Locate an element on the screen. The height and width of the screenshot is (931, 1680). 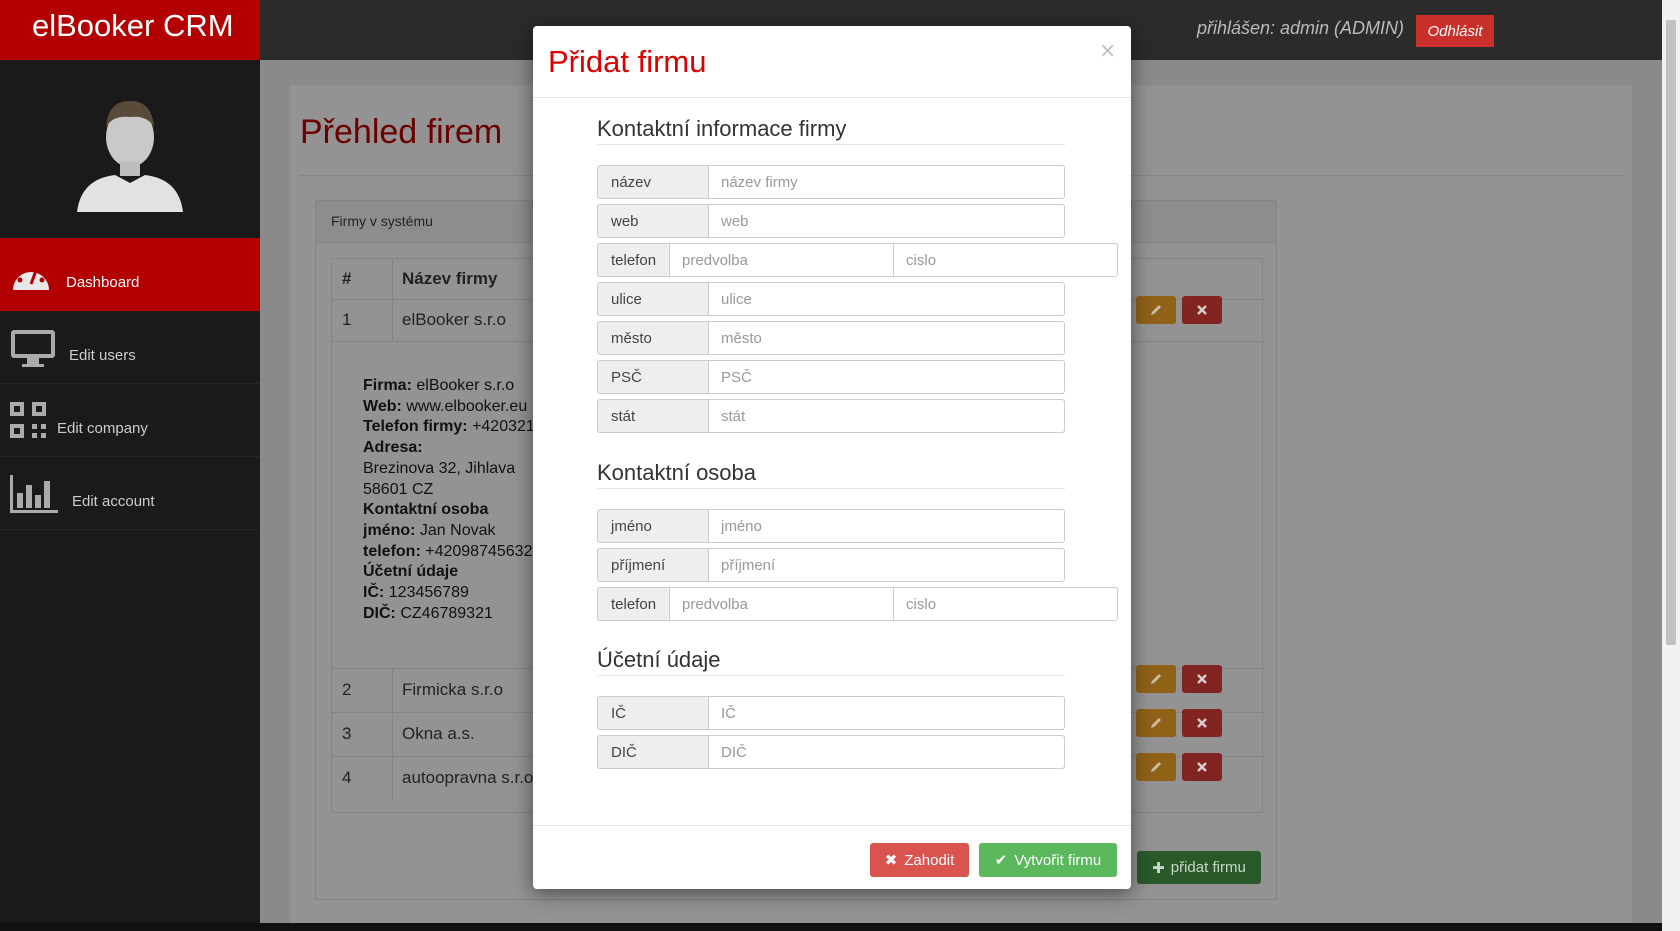
field-label: web is located at coordinates (652, 221).